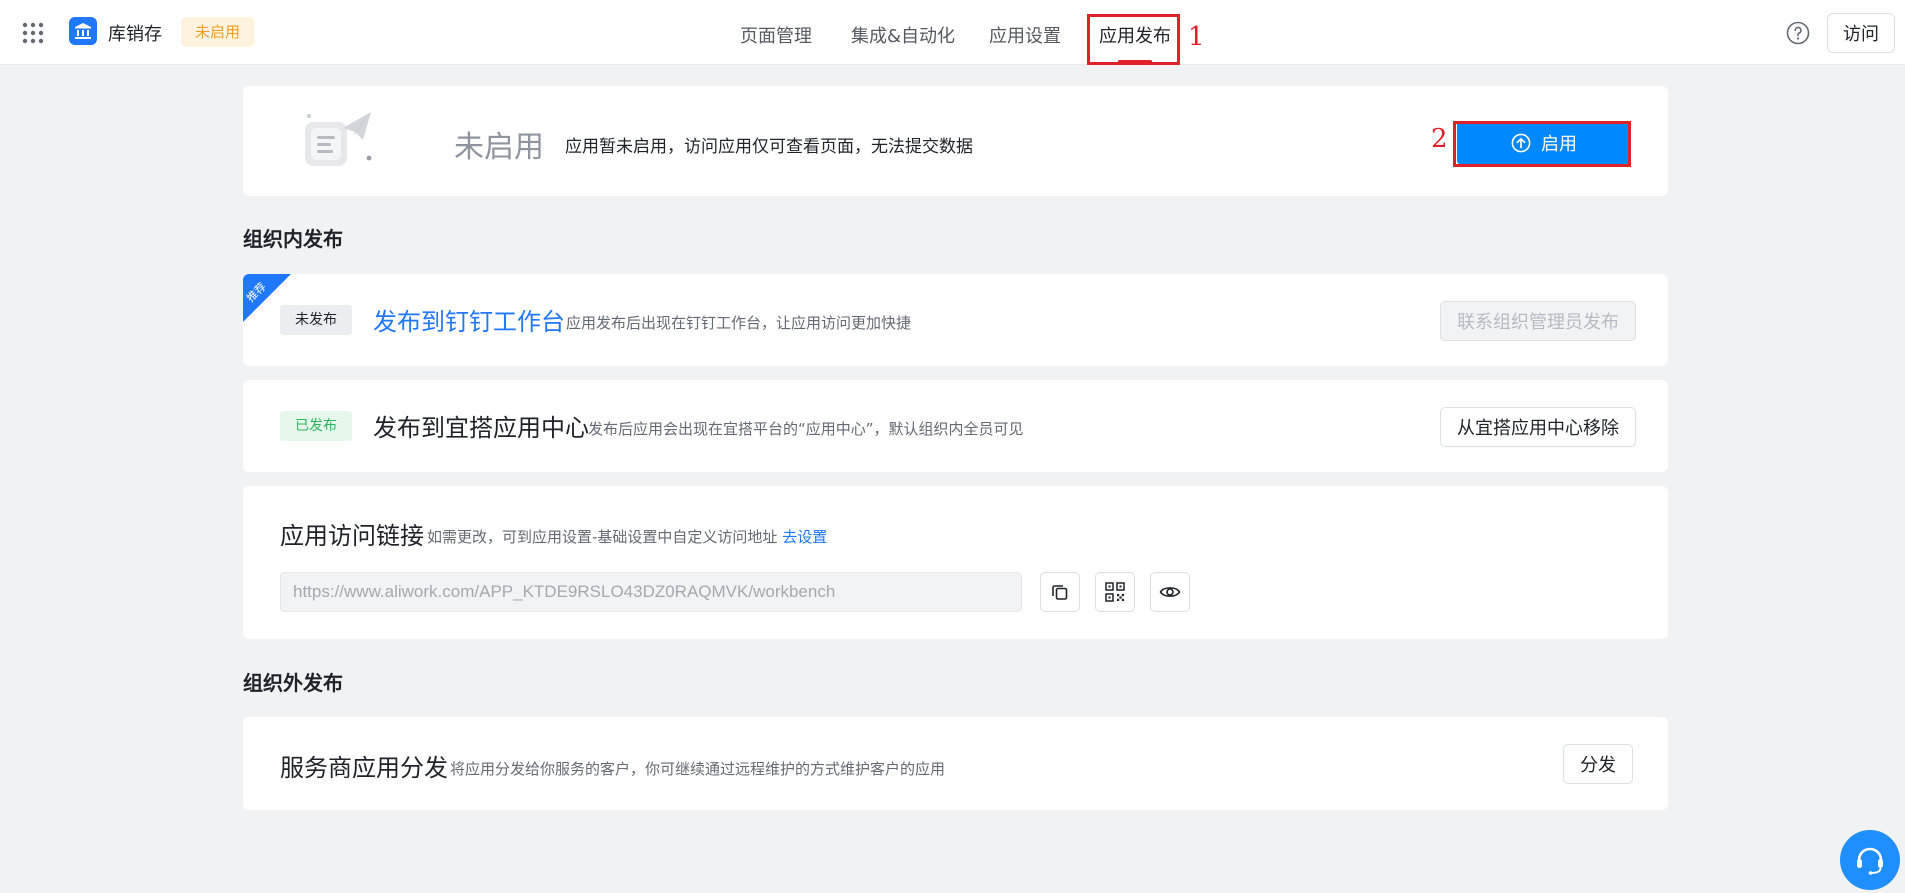 Image resolution: width=1905 pixels, height=893 pixels. Describe the element at coordinates (1196, 37) in the screenshot. I see `annotation-number-1: 1` at that location.